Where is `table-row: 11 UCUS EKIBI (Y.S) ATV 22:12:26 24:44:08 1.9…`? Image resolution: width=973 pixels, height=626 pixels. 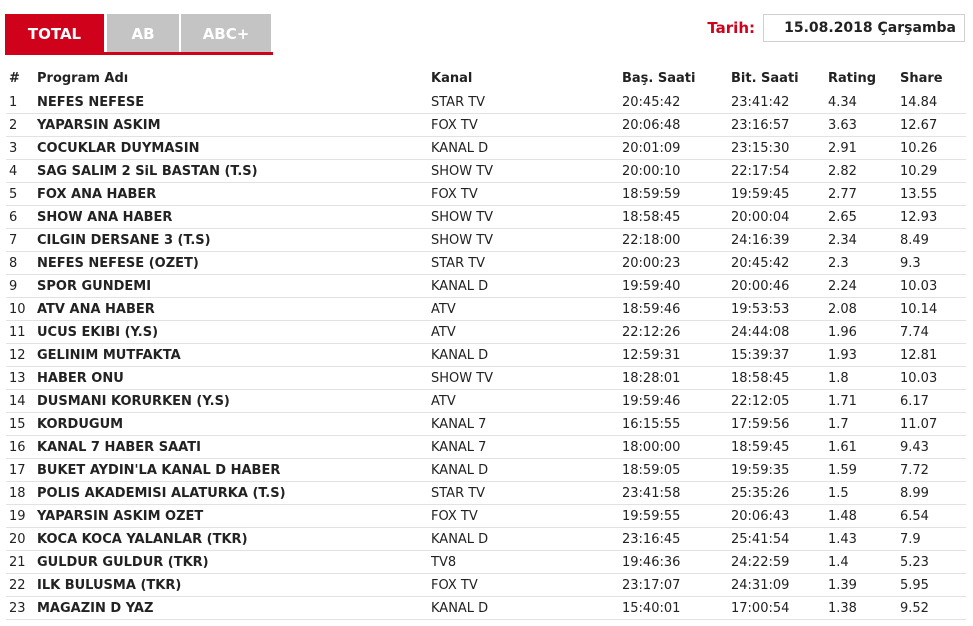 table-row: 11 UCUS EKIBI (Y.S) ATV 22:12:26 24:44:08 1.9… is located at coordinates (486, 332).